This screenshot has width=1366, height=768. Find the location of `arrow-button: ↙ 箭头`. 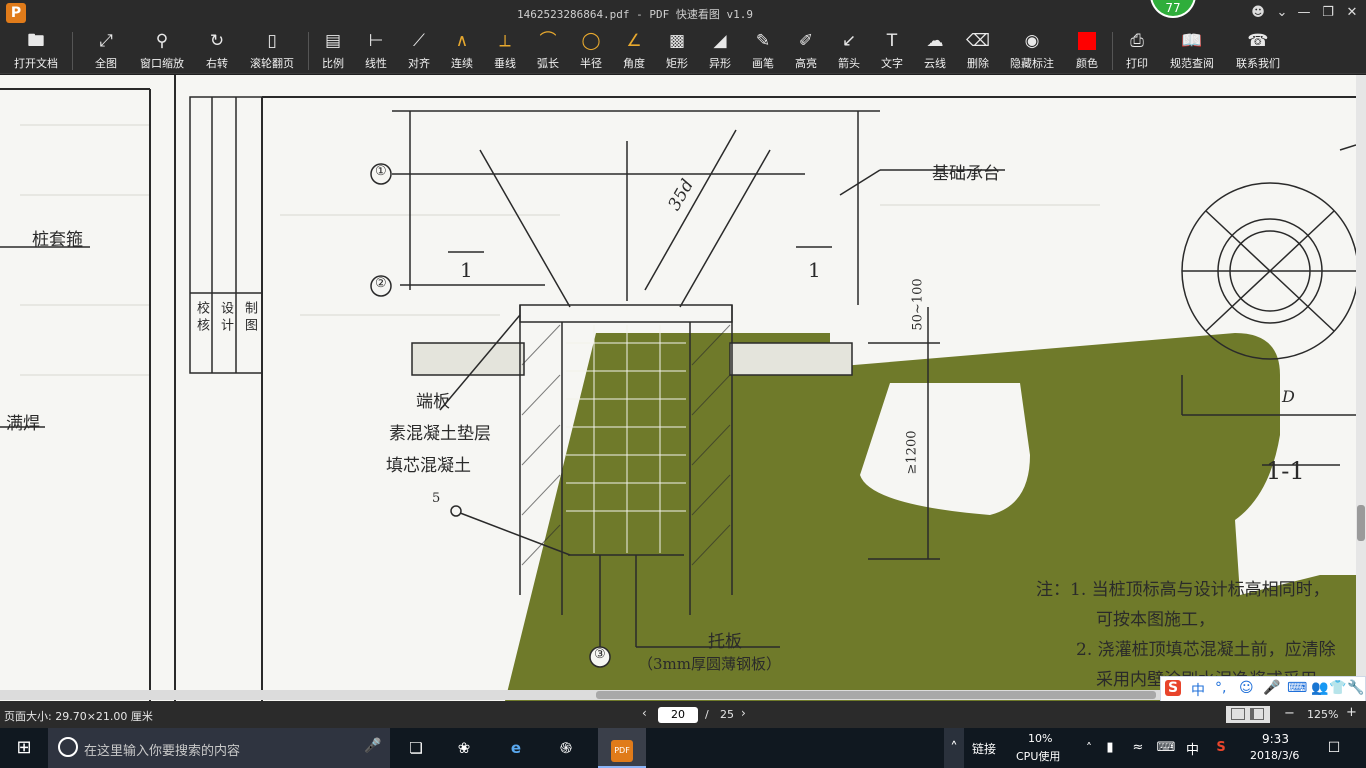

arrow-button: ↙ 箭头 is located at coordinates (849, 51).